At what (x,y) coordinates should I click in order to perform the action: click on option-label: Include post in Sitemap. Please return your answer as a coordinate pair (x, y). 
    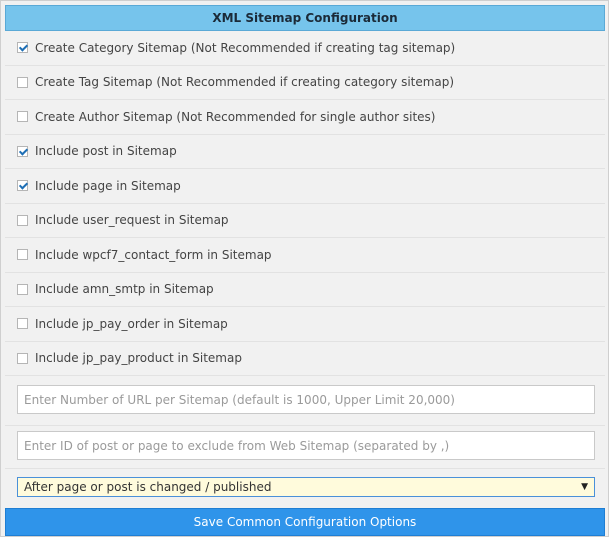
    Looking at the image, I should click on (106, 151).